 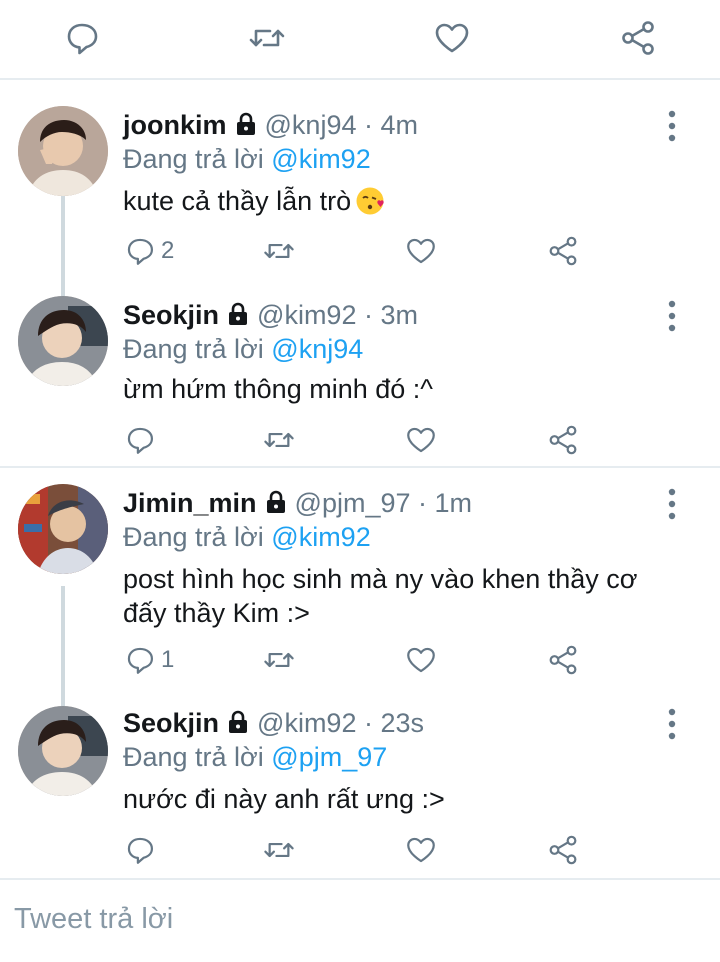 I want to click on handle-time: @kim92 · 23s, so click(x=340, y=723).